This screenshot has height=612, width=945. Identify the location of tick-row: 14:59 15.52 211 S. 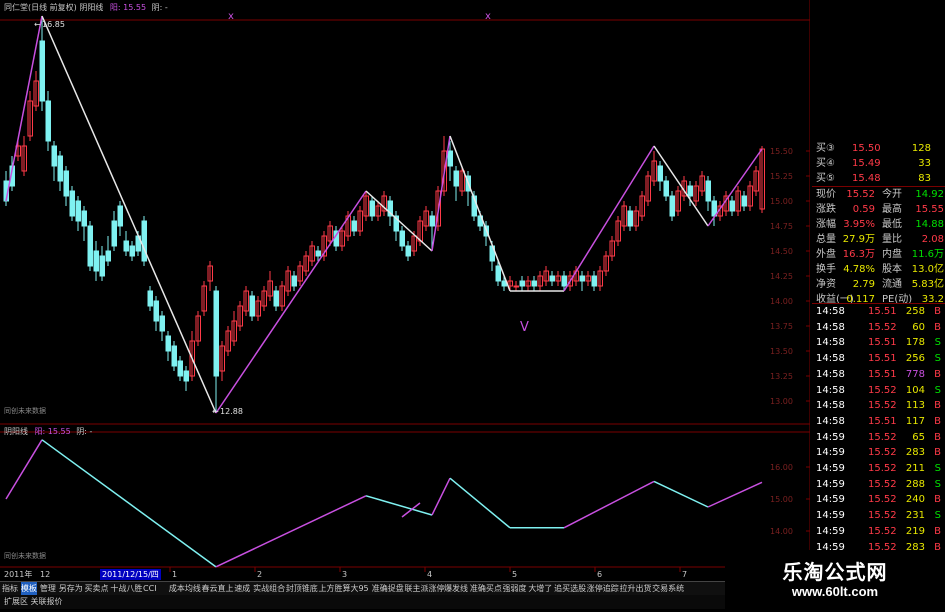
(878, 468).